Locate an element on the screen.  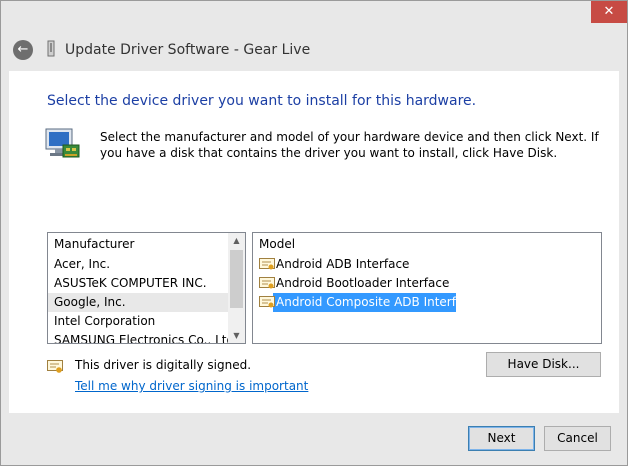
manufacturer-column-header: Manufacturer is located at coordinates (94, 244).